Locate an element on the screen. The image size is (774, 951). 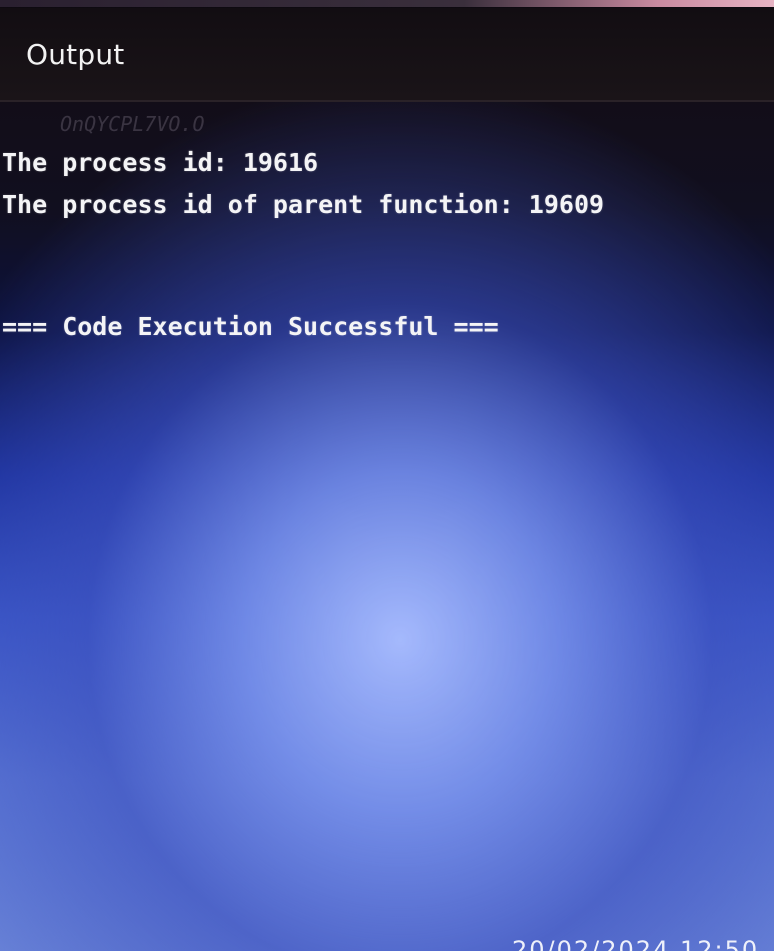
output-header: Output is located at coordinates (387, 55).